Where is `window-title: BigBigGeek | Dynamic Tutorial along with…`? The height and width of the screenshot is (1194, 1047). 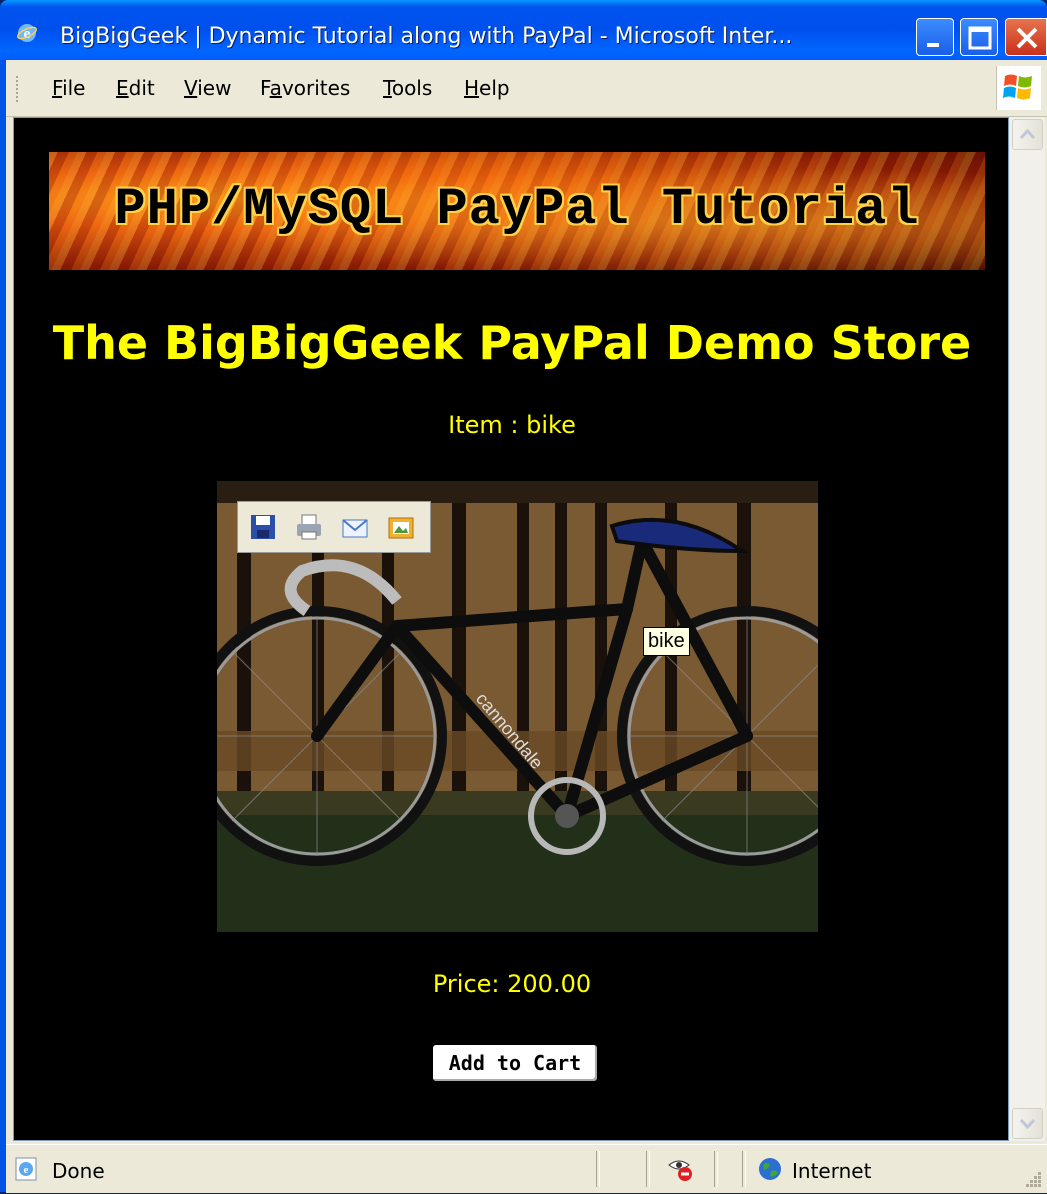 window-title: BigBigGeek | Dynamic Tutorial along with… is located at coordinates (426, 36).